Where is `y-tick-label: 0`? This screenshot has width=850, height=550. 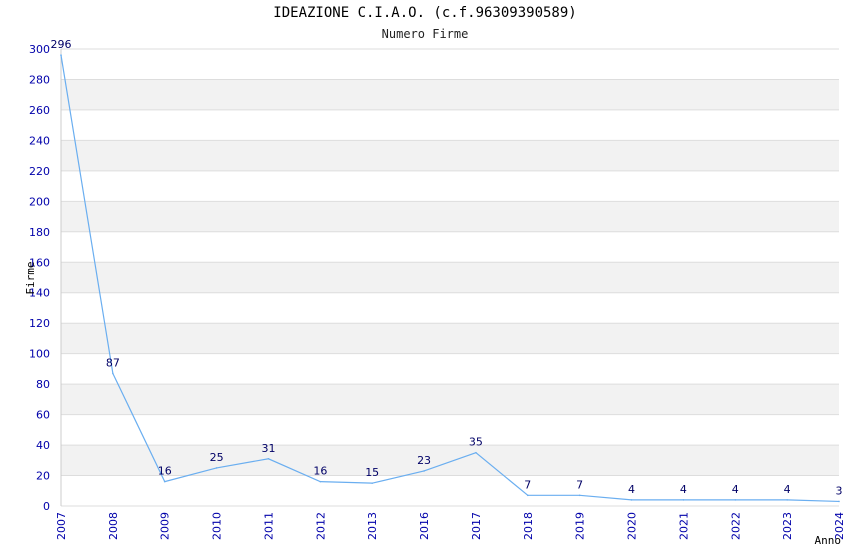
y-tick-label: 0 is located at coordinates (46, 506).